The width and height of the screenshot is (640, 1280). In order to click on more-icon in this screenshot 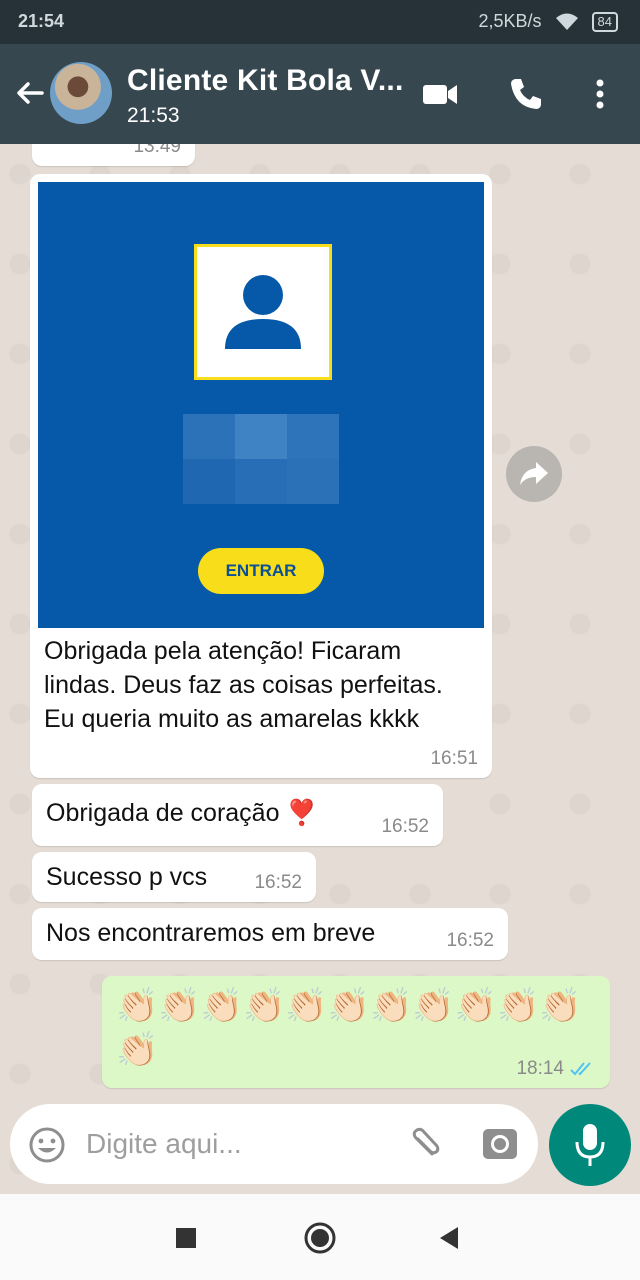, I will do `click(600, 94)`.